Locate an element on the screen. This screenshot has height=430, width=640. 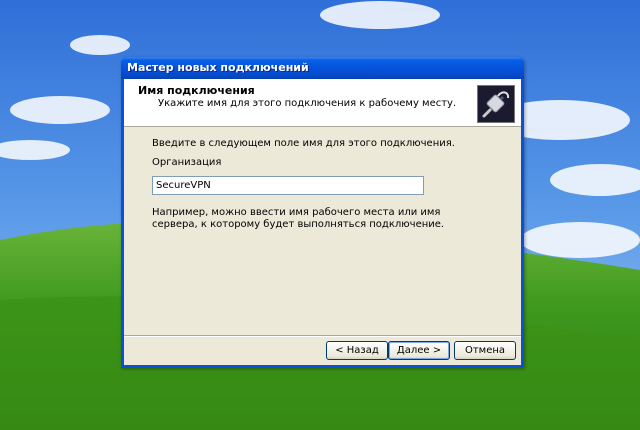
organization-label: Организация is located at coordinates (187, 162).